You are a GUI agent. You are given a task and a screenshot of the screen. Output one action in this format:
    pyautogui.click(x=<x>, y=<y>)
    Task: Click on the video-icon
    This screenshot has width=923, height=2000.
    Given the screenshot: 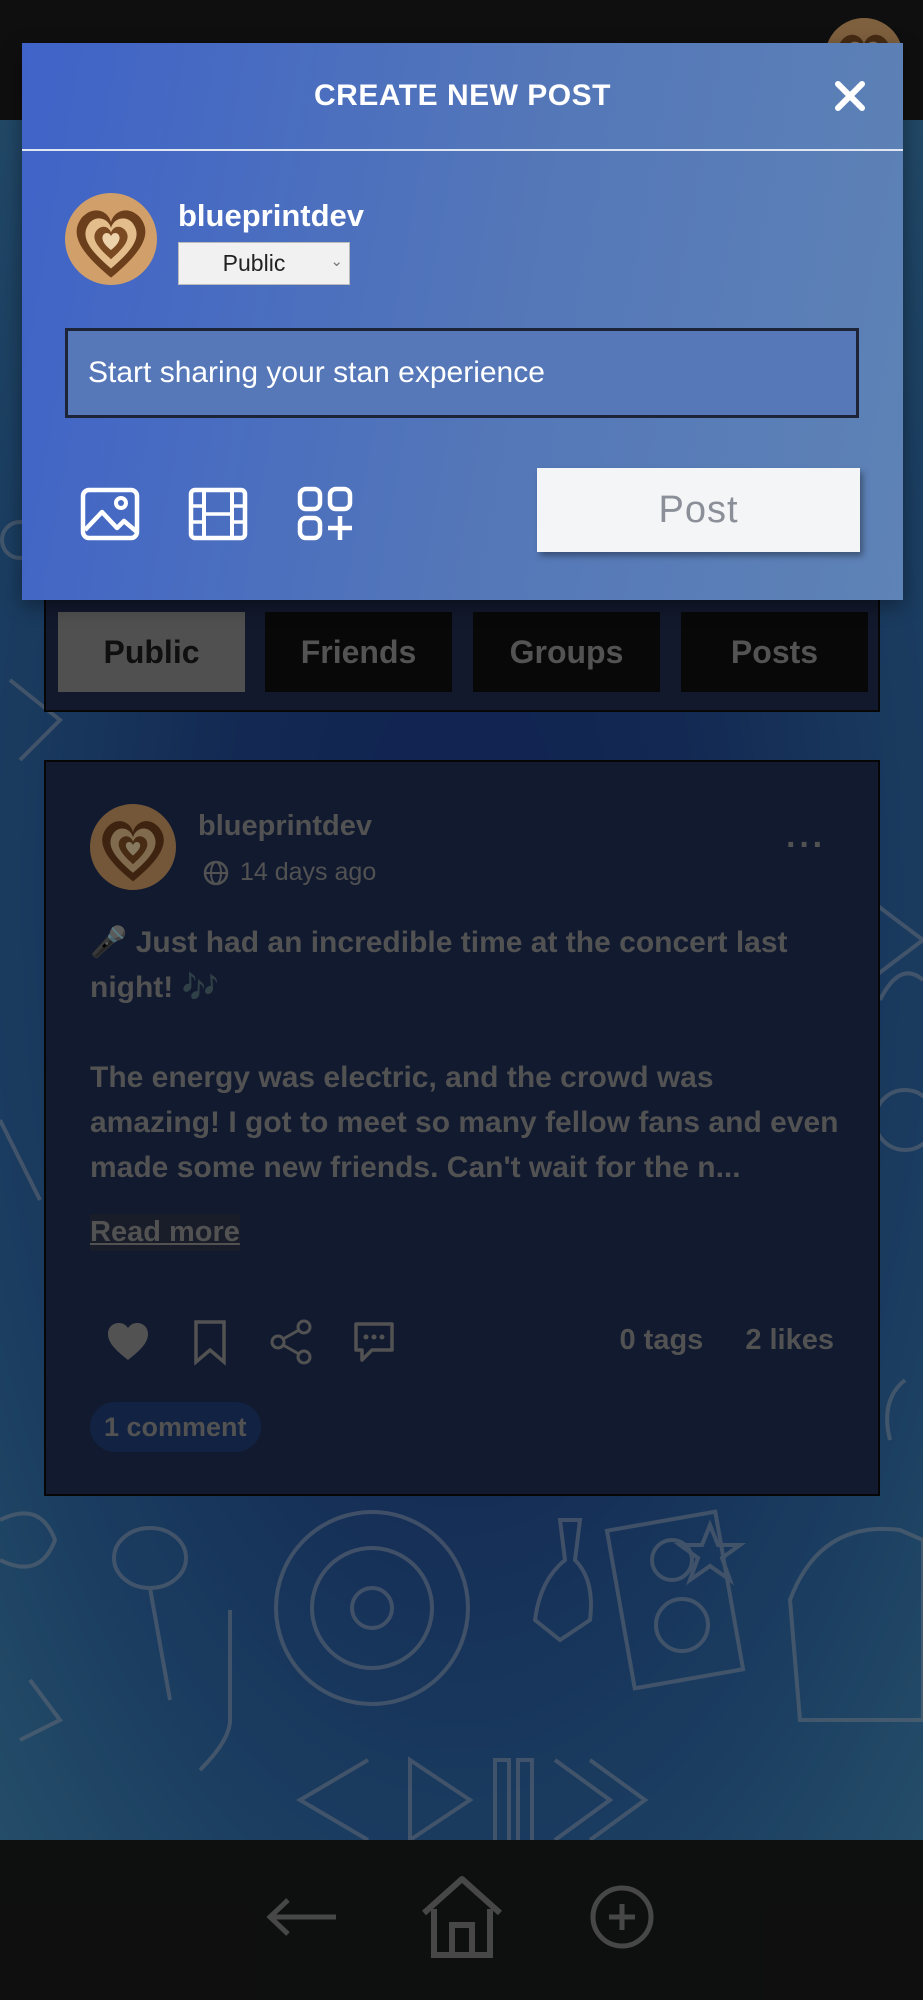 What is the action you would take?
    pyautogui.click(x=218, y=514)
    